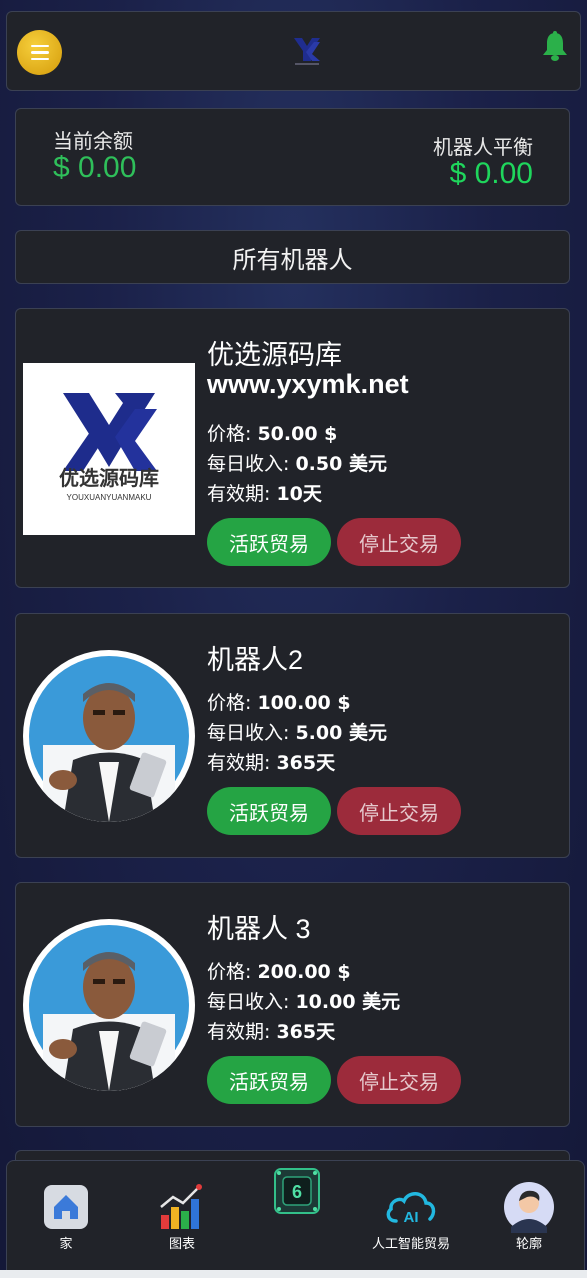 Image resolution: width=587 pixels, height=1278 pixels. What do you see at coordinates (109, 478) in the screenshot?
I see `bot-logo-text: 优选源码库` at bounding box center [109, 478].